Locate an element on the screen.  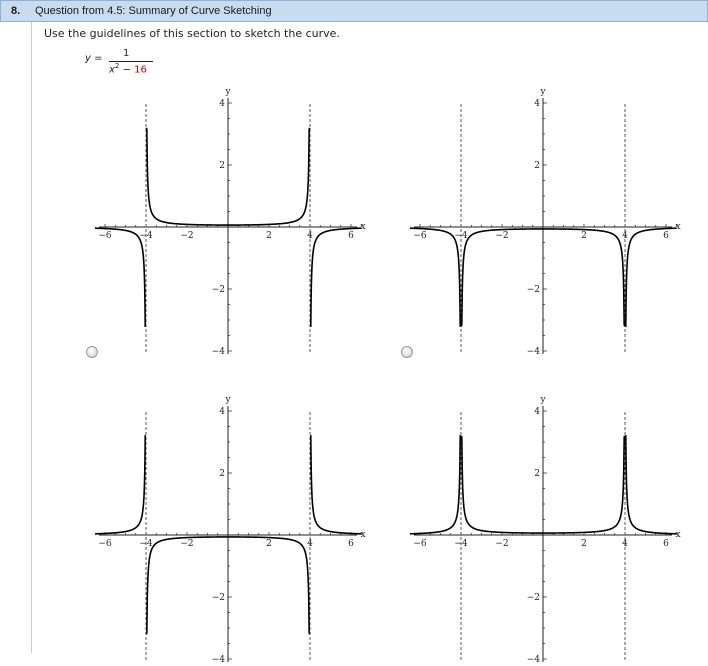
equation-numerator: 1 is located at coordinates (126, 53).